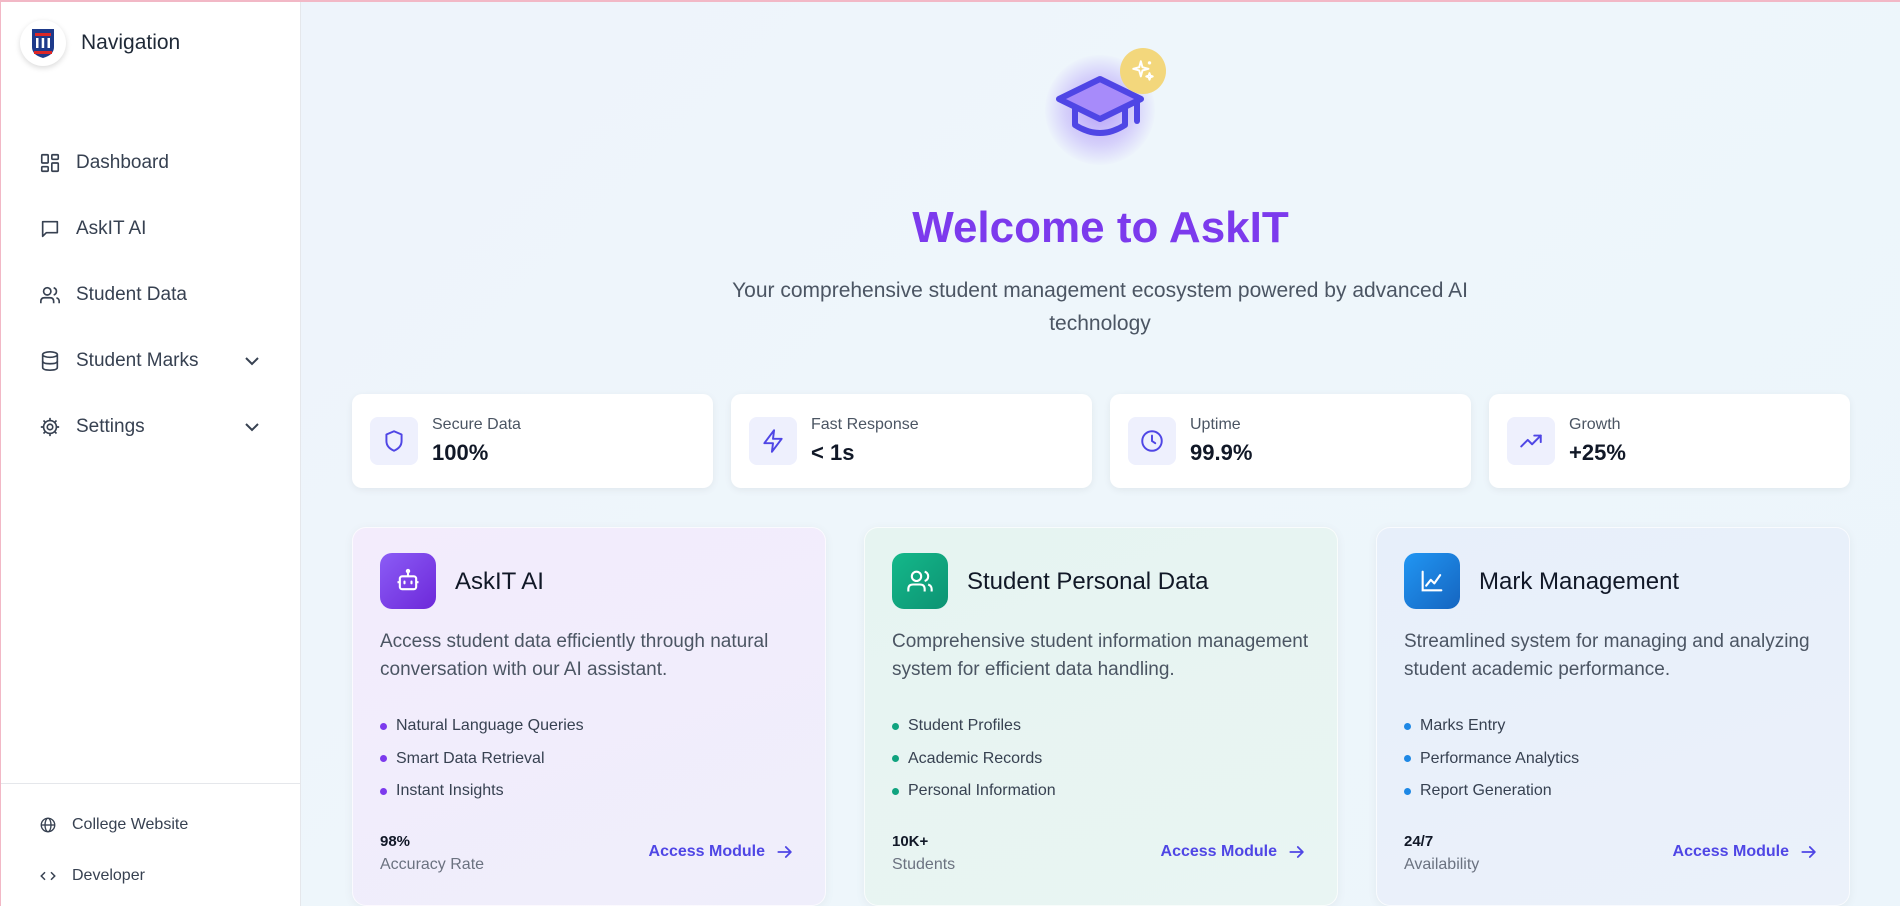 This screenshot has height=906, width=1900. I want to click on metric-label: Availability, so click(1442, 864).